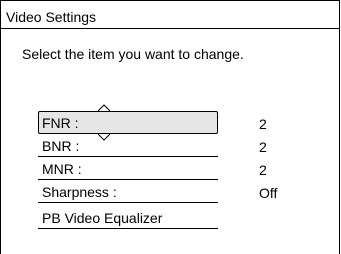 This screenshot has height=254, width=341. What do you see at coordinates (128, 191) in the screenshot?
I see `setting-row-sharpness: Sharpness :` at bounding box center [128, 191].